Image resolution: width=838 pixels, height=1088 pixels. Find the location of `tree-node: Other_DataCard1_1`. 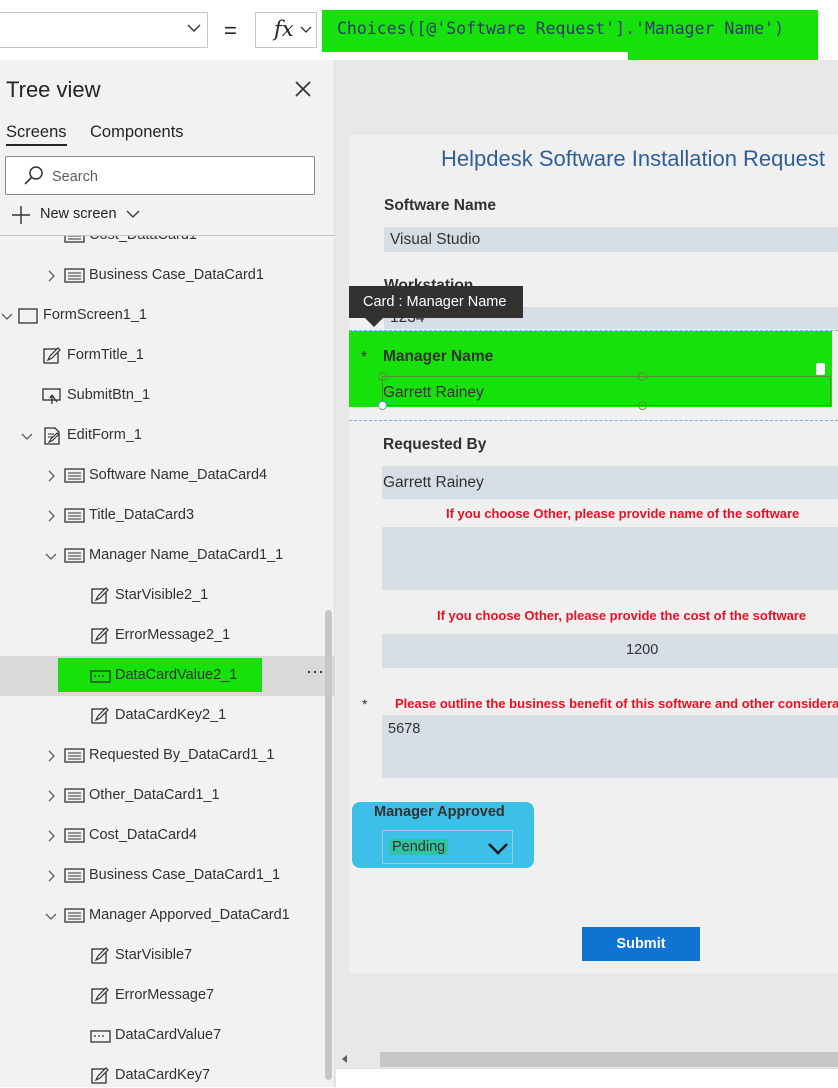

tree-node: Other_DataCard1_1 is located at coordinates (167, 796).